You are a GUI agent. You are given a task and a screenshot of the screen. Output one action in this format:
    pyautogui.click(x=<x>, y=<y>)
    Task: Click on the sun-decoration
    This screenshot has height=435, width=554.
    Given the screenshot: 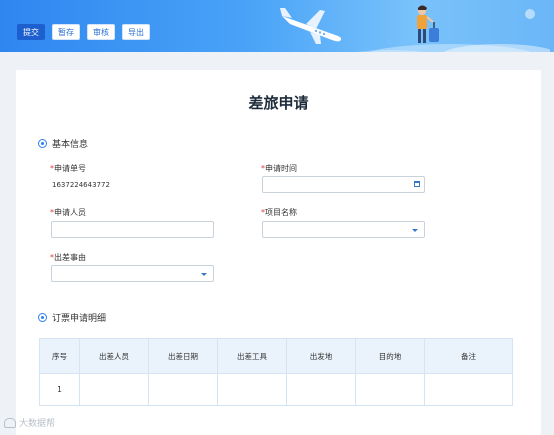 What is the action you would take?
    pyautogui.click(x=530, y=14)
    